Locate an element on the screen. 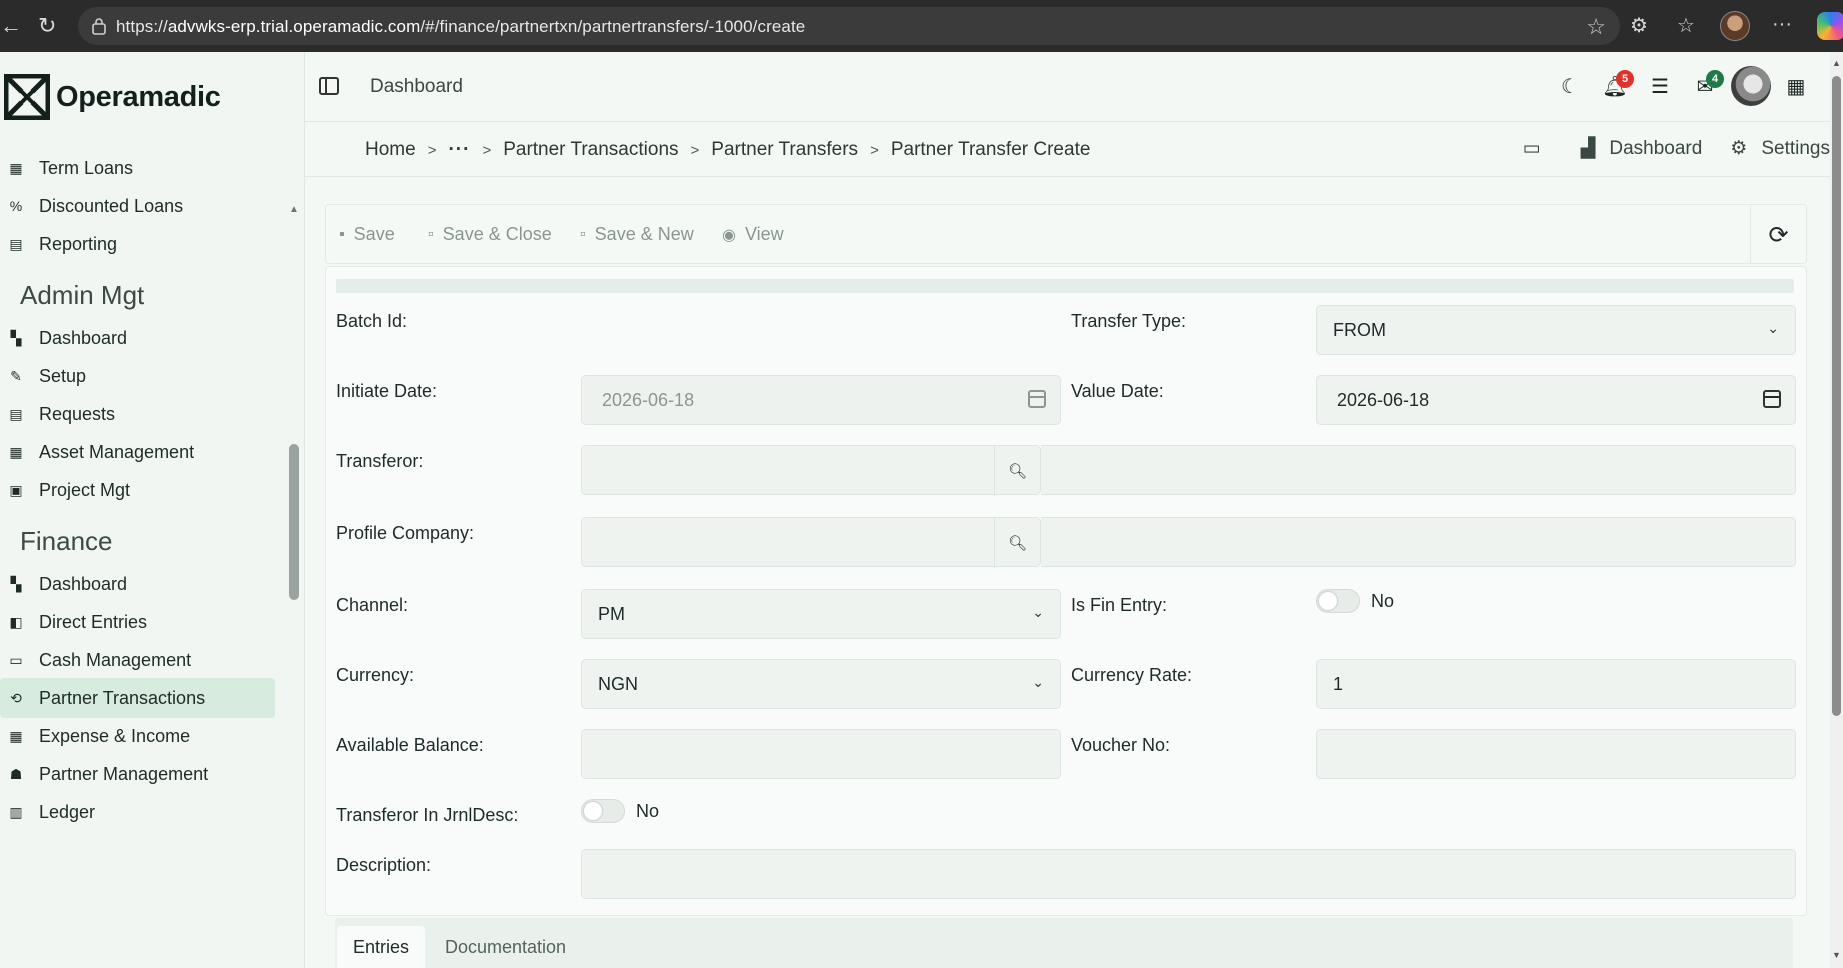  page-scrollbar: ▲ ▼ is located at coordinates (1836, 510).